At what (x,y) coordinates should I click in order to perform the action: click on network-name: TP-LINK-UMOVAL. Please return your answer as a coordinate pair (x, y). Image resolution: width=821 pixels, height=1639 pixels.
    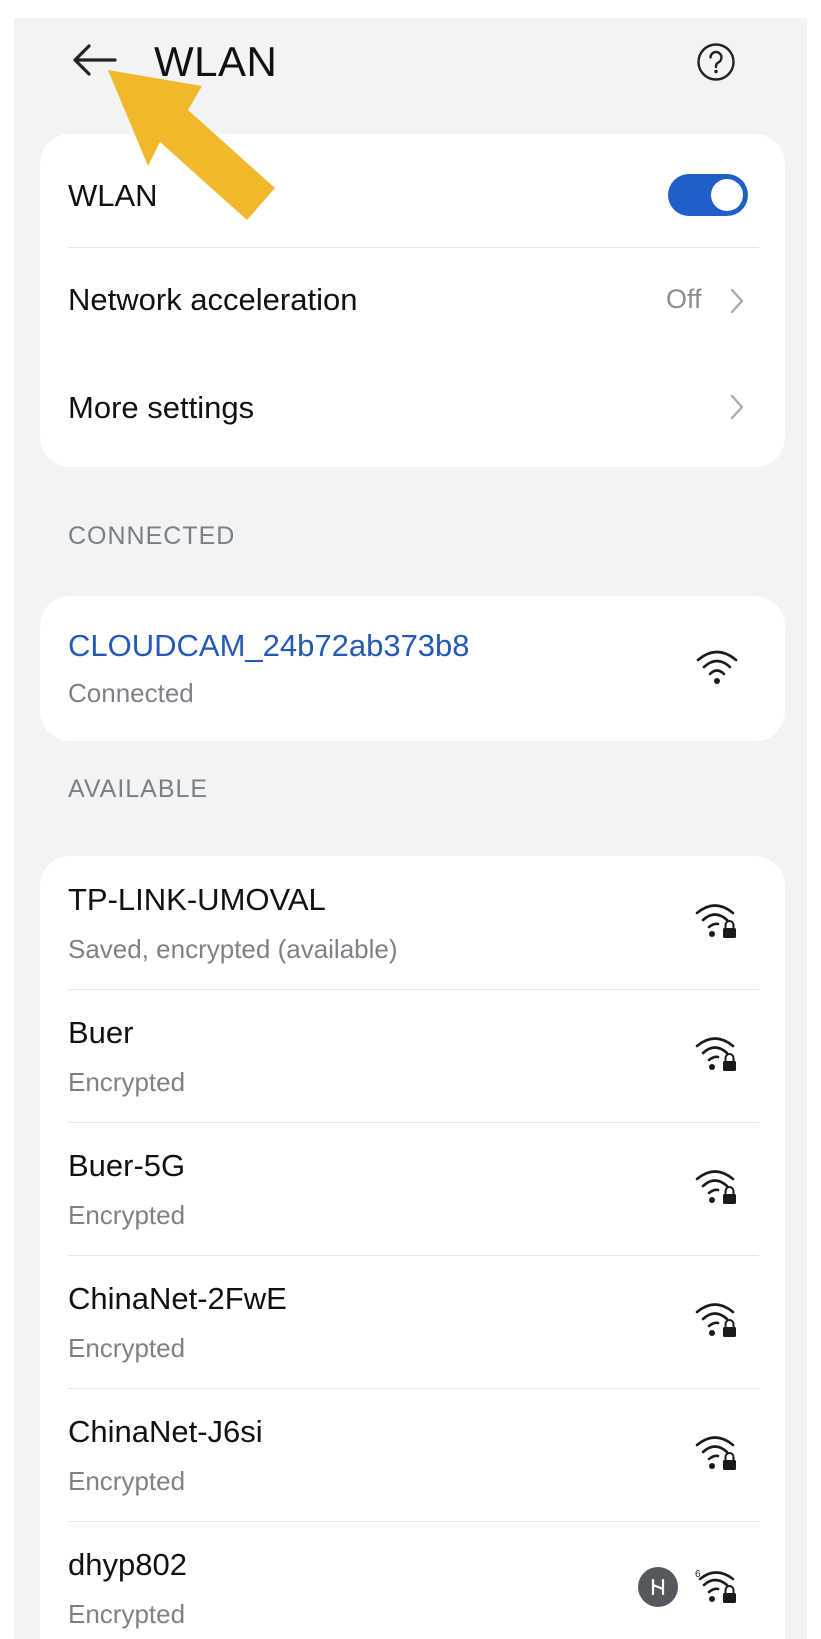
    Looking at the image, I should click on (197, 899).